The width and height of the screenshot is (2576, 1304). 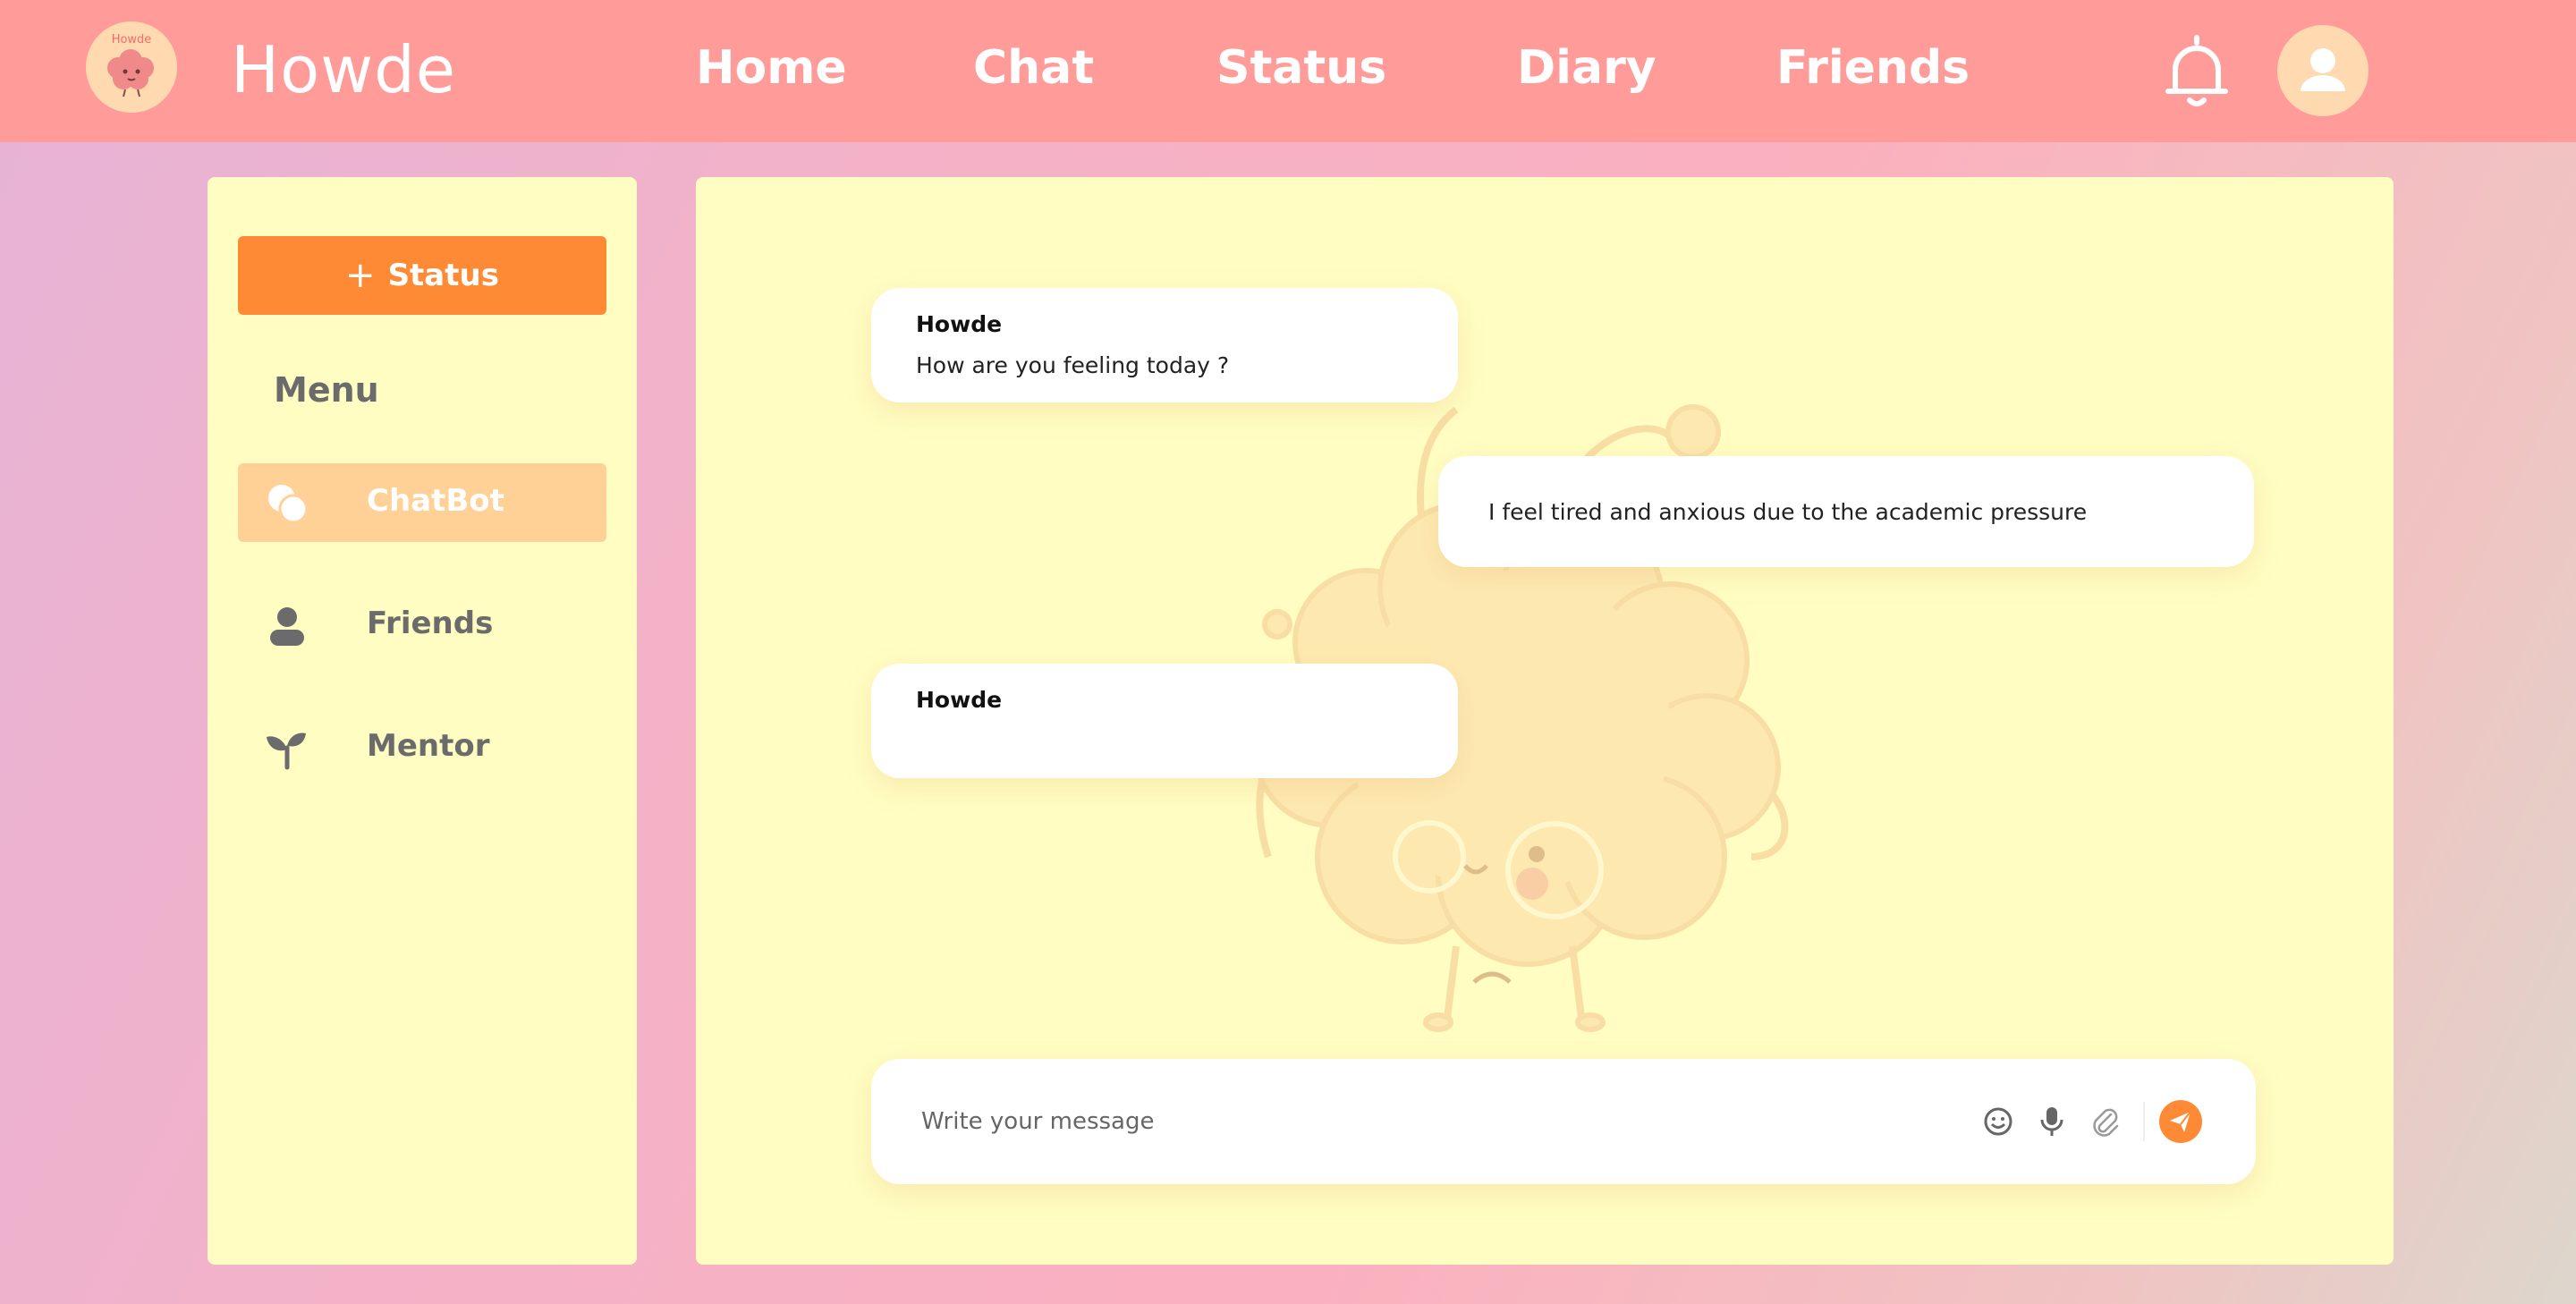 I want to click on sidebar-item-label: Friends, so click(x=430, y=623).